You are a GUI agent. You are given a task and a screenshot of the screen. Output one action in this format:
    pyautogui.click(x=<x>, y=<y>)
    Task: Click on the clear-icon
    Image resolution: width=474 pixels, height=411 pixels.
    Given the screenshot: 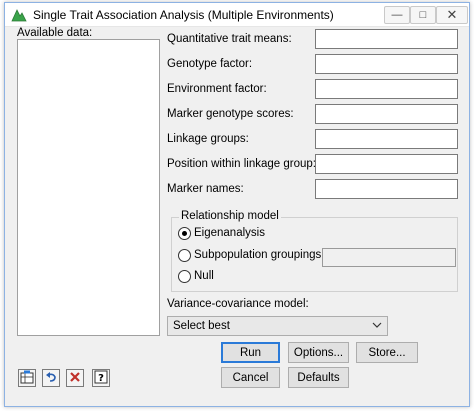 What is the action you would take?
    pyautogui.click(x=75, y=378)
    